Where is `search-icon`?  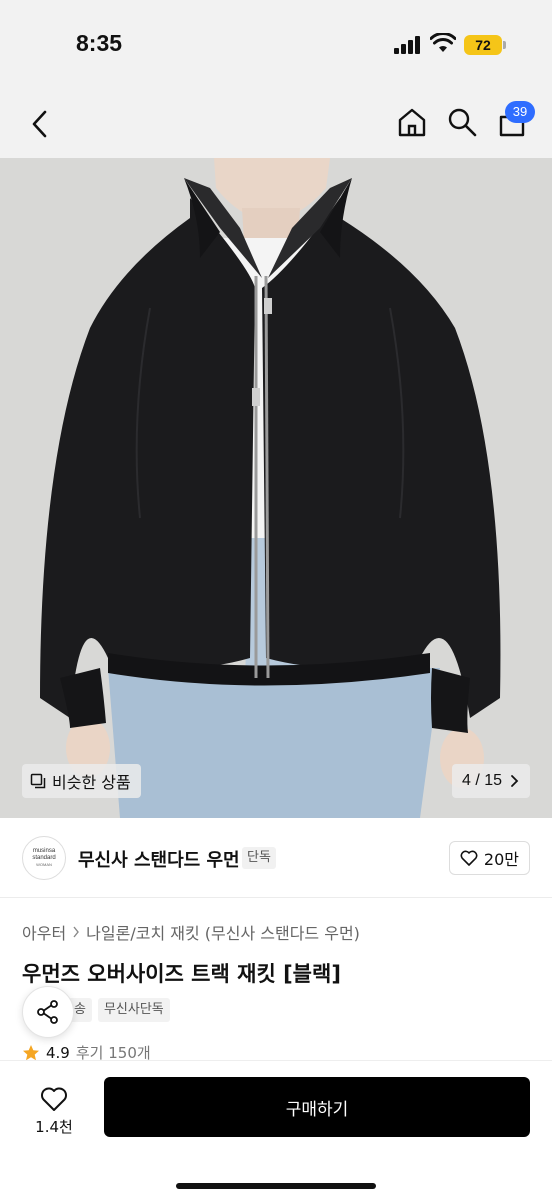
search-icon is located at coordinates (462, 122).